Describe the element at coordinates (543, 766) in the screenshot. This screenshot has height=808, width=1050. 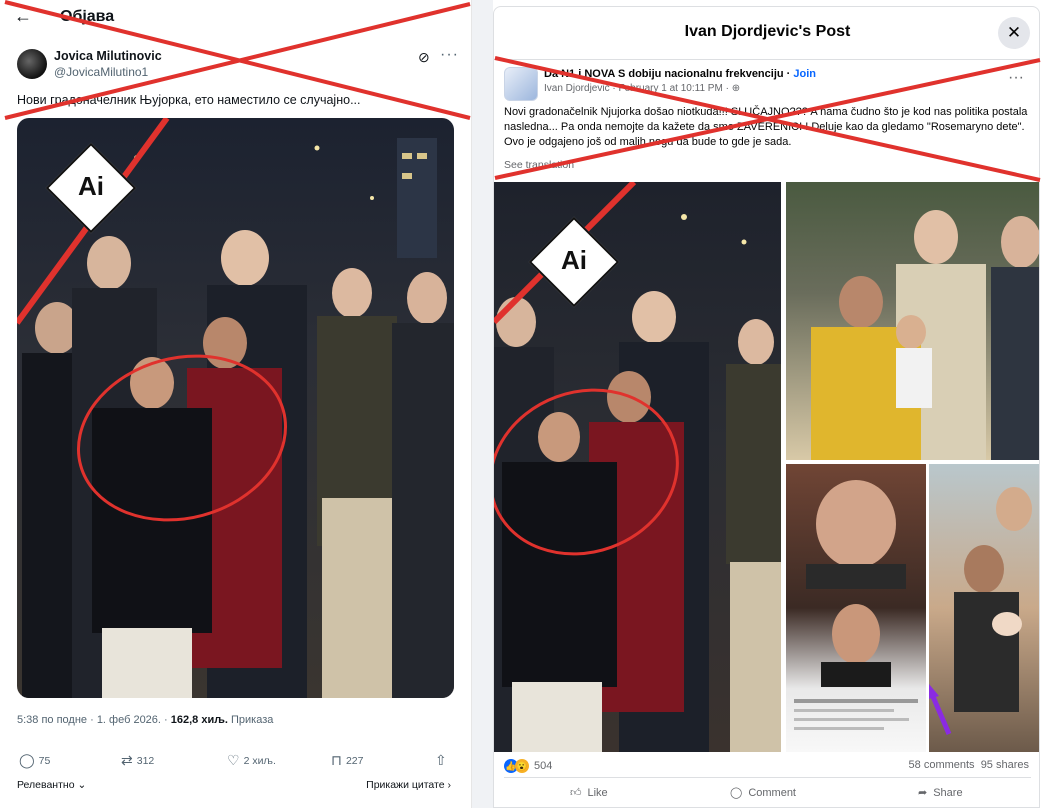
I see `reactions-count: 504` at that location.